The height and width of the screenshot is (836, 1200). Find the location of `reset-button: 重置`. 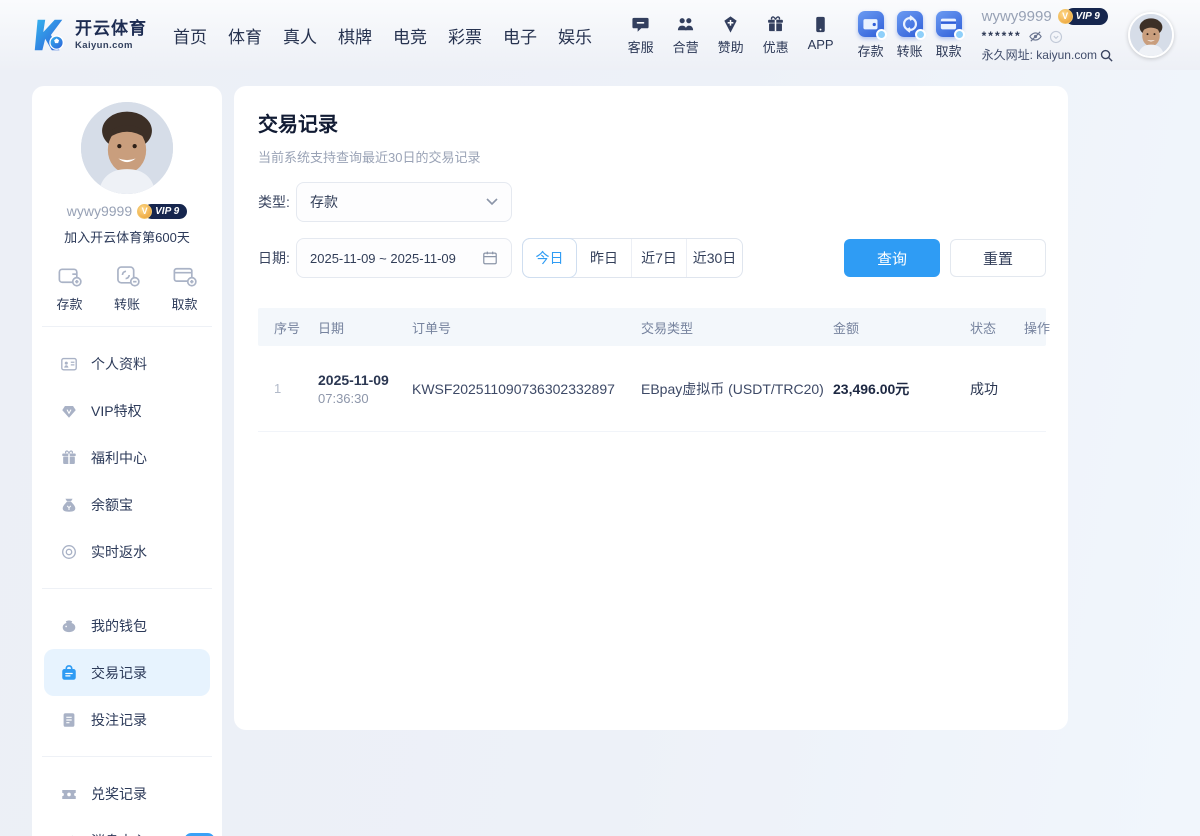

reset-button: 重置 is located at coordinates (998, 258).